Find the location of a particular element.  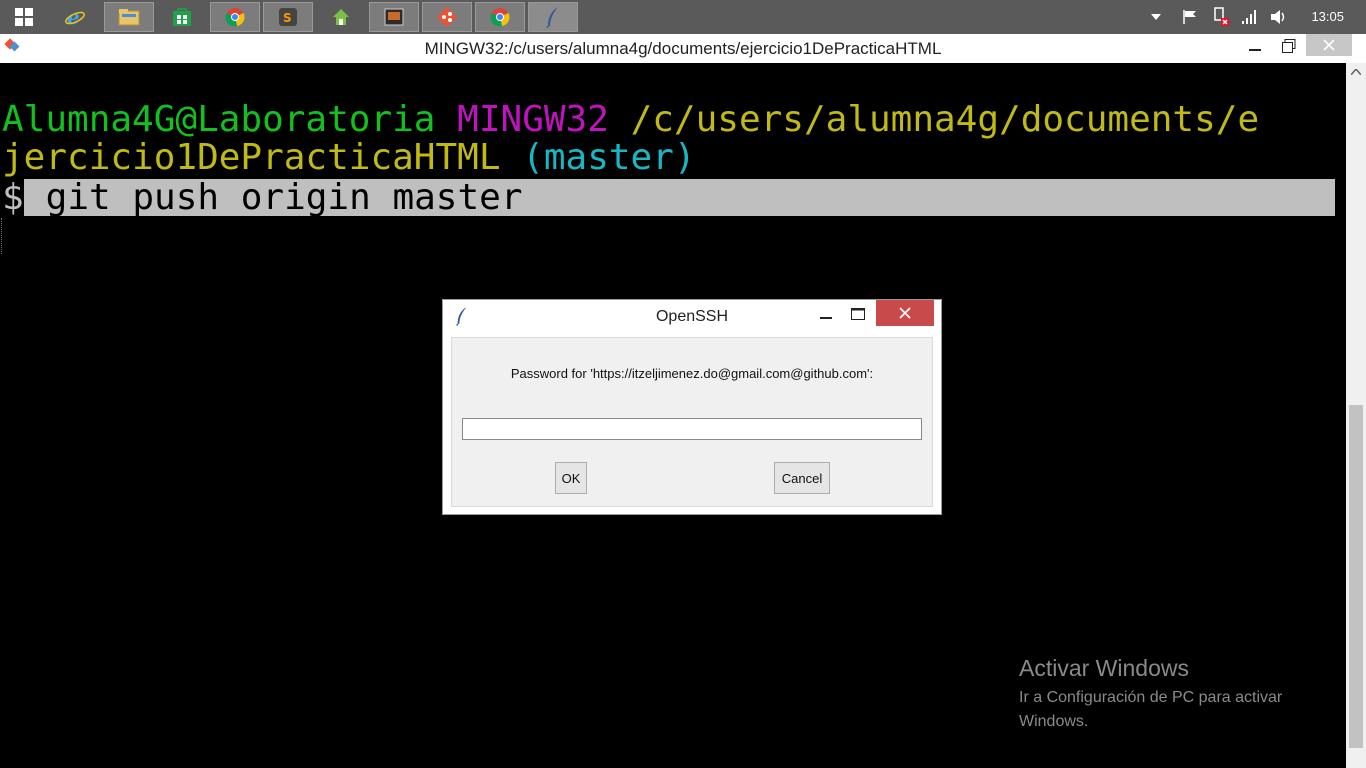

windows-logo-icon is located at coordinates (24, 17).